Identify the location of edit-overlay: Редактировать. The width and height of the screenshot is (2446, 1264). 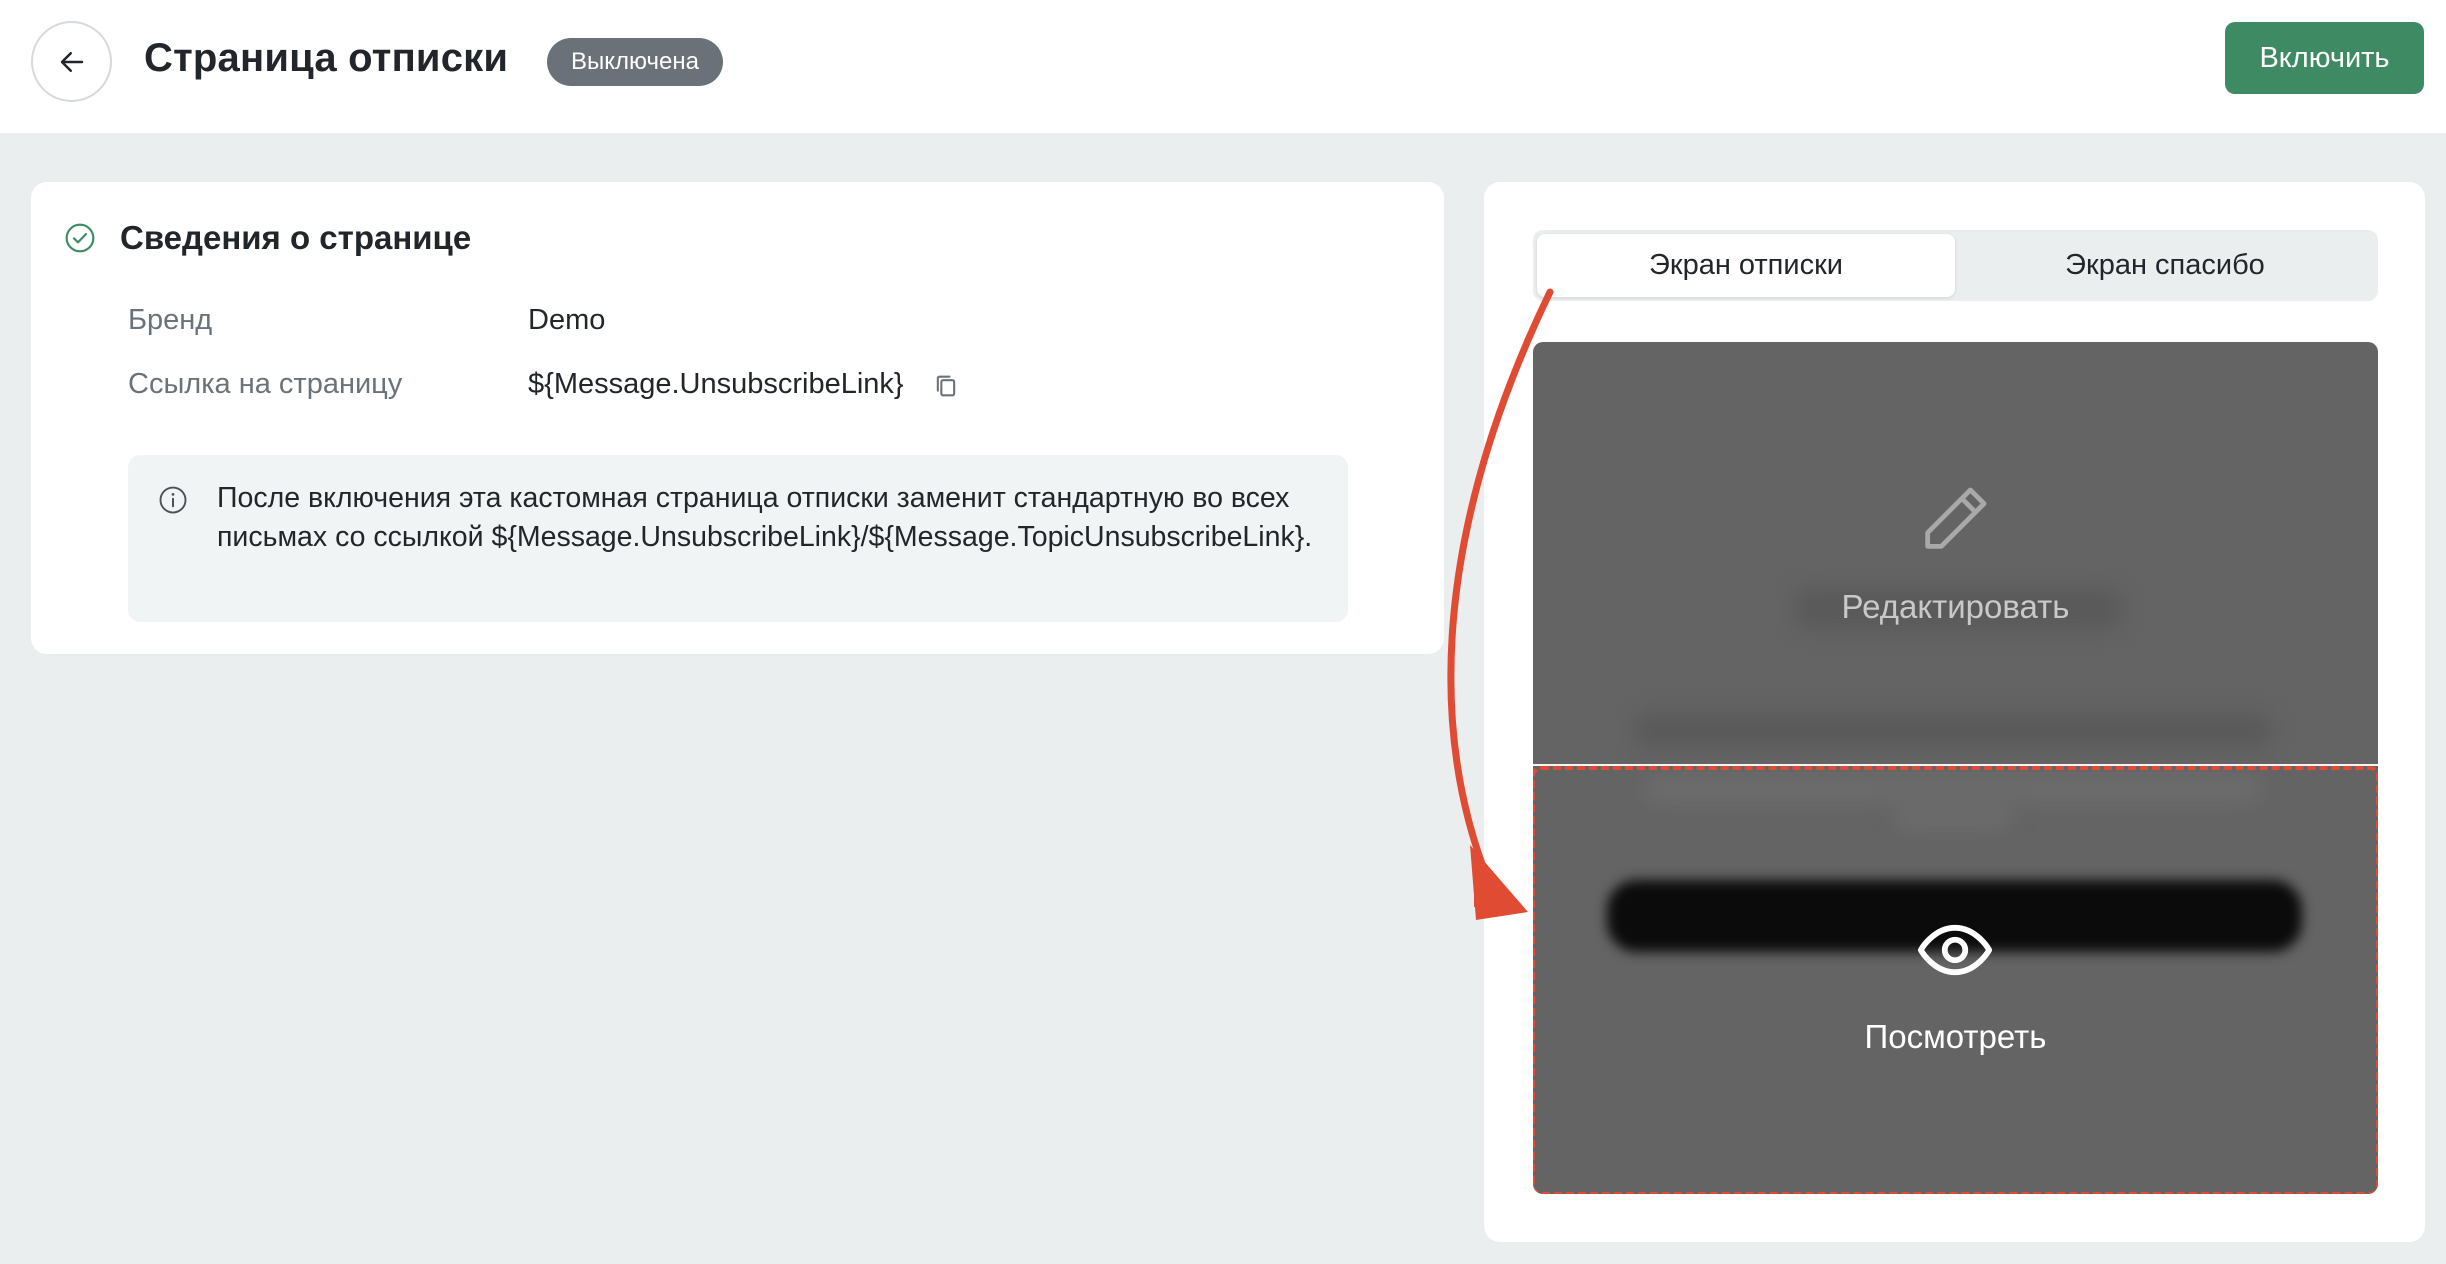
(1955, 553).